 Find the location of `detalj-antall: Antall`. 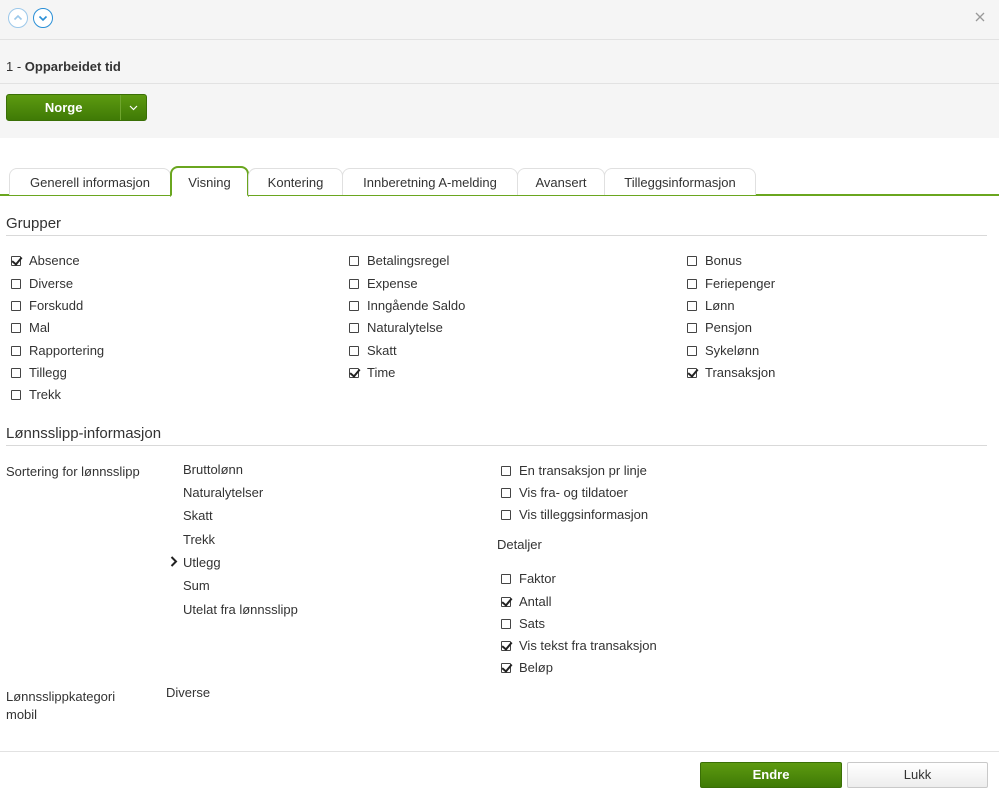

detalj-antall: Antall is located at coordinates (526, 601).